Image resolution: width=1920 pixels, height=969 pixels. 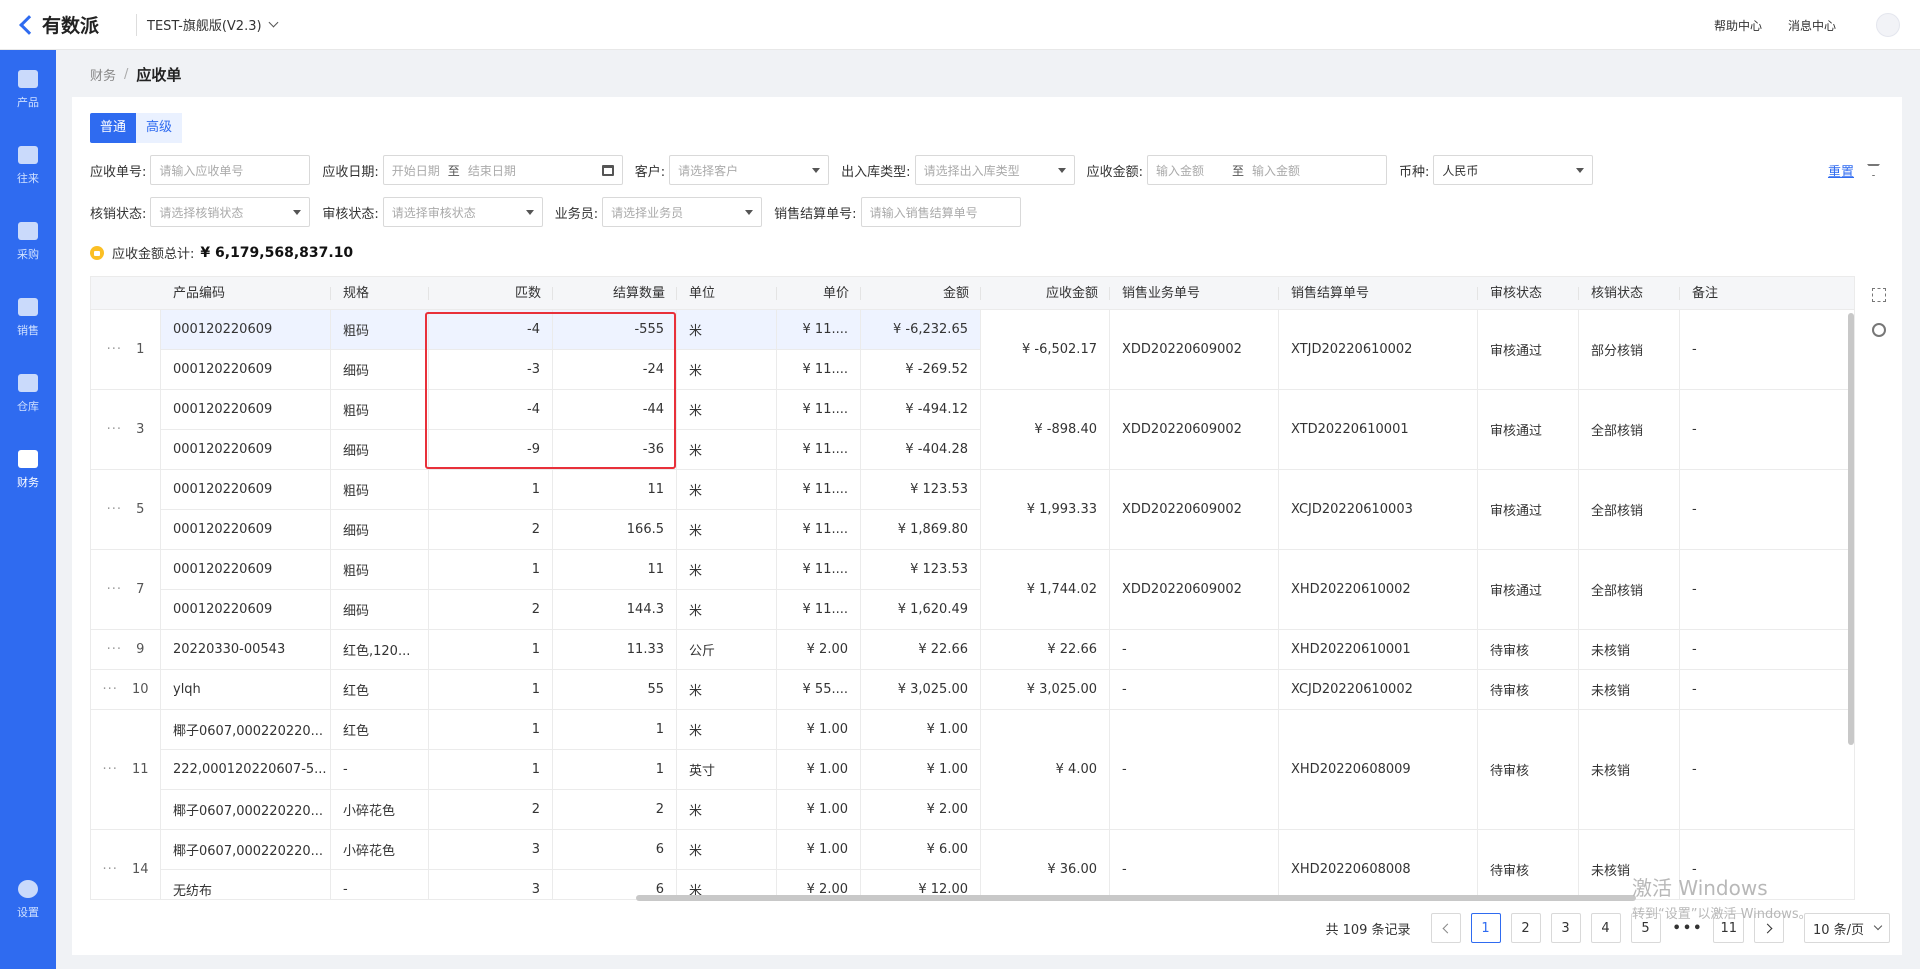 What do you see at coordinates (615, 293) in the screenshot?
I see `col-header-qty: 结算数量` at bounding box center [615, 293].